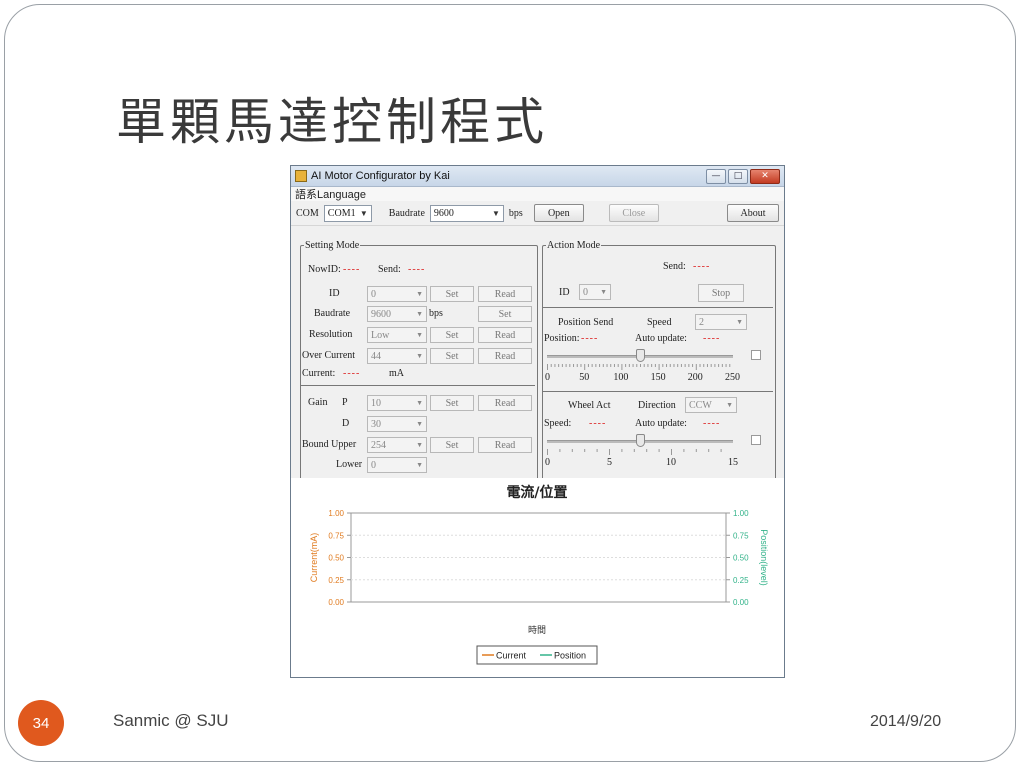 This screenshot has height=768, width=1024. Describe the element at coordinates (452, 294) in the screenshot. I see `id-set-button: Set` at that location.